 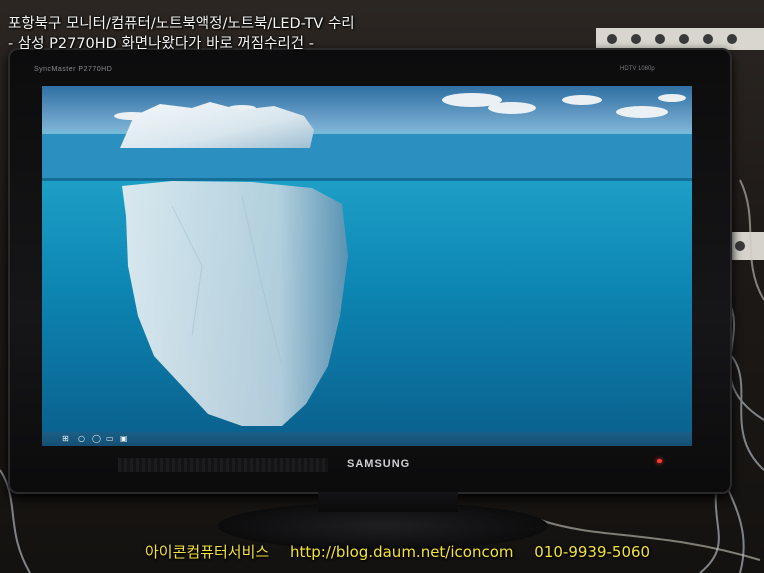 What do you see at coordinates (181, 24) in the screenshot?
I see `caption-line-1: 포항북구 모니터/컴퓨터/노트북액정/노트북/LED-TV 수리` at bounding box center [181, 24].